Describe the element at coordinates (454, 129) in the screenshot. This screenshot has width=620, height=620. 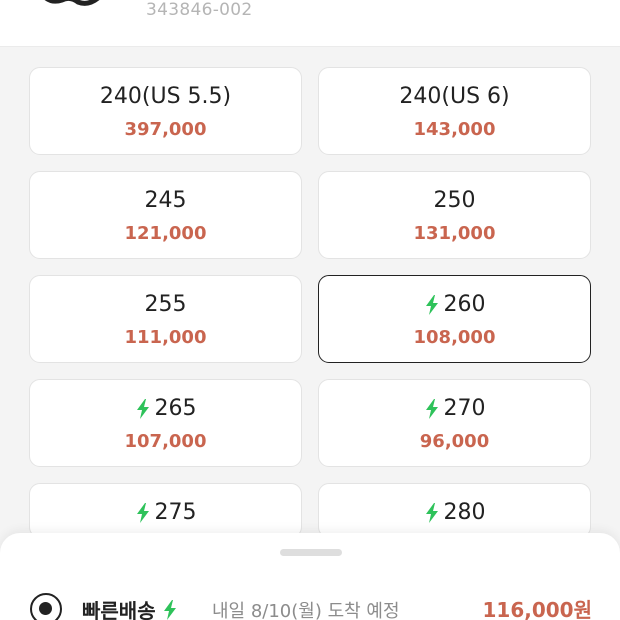
I see `size-price: 143,000` at that location.